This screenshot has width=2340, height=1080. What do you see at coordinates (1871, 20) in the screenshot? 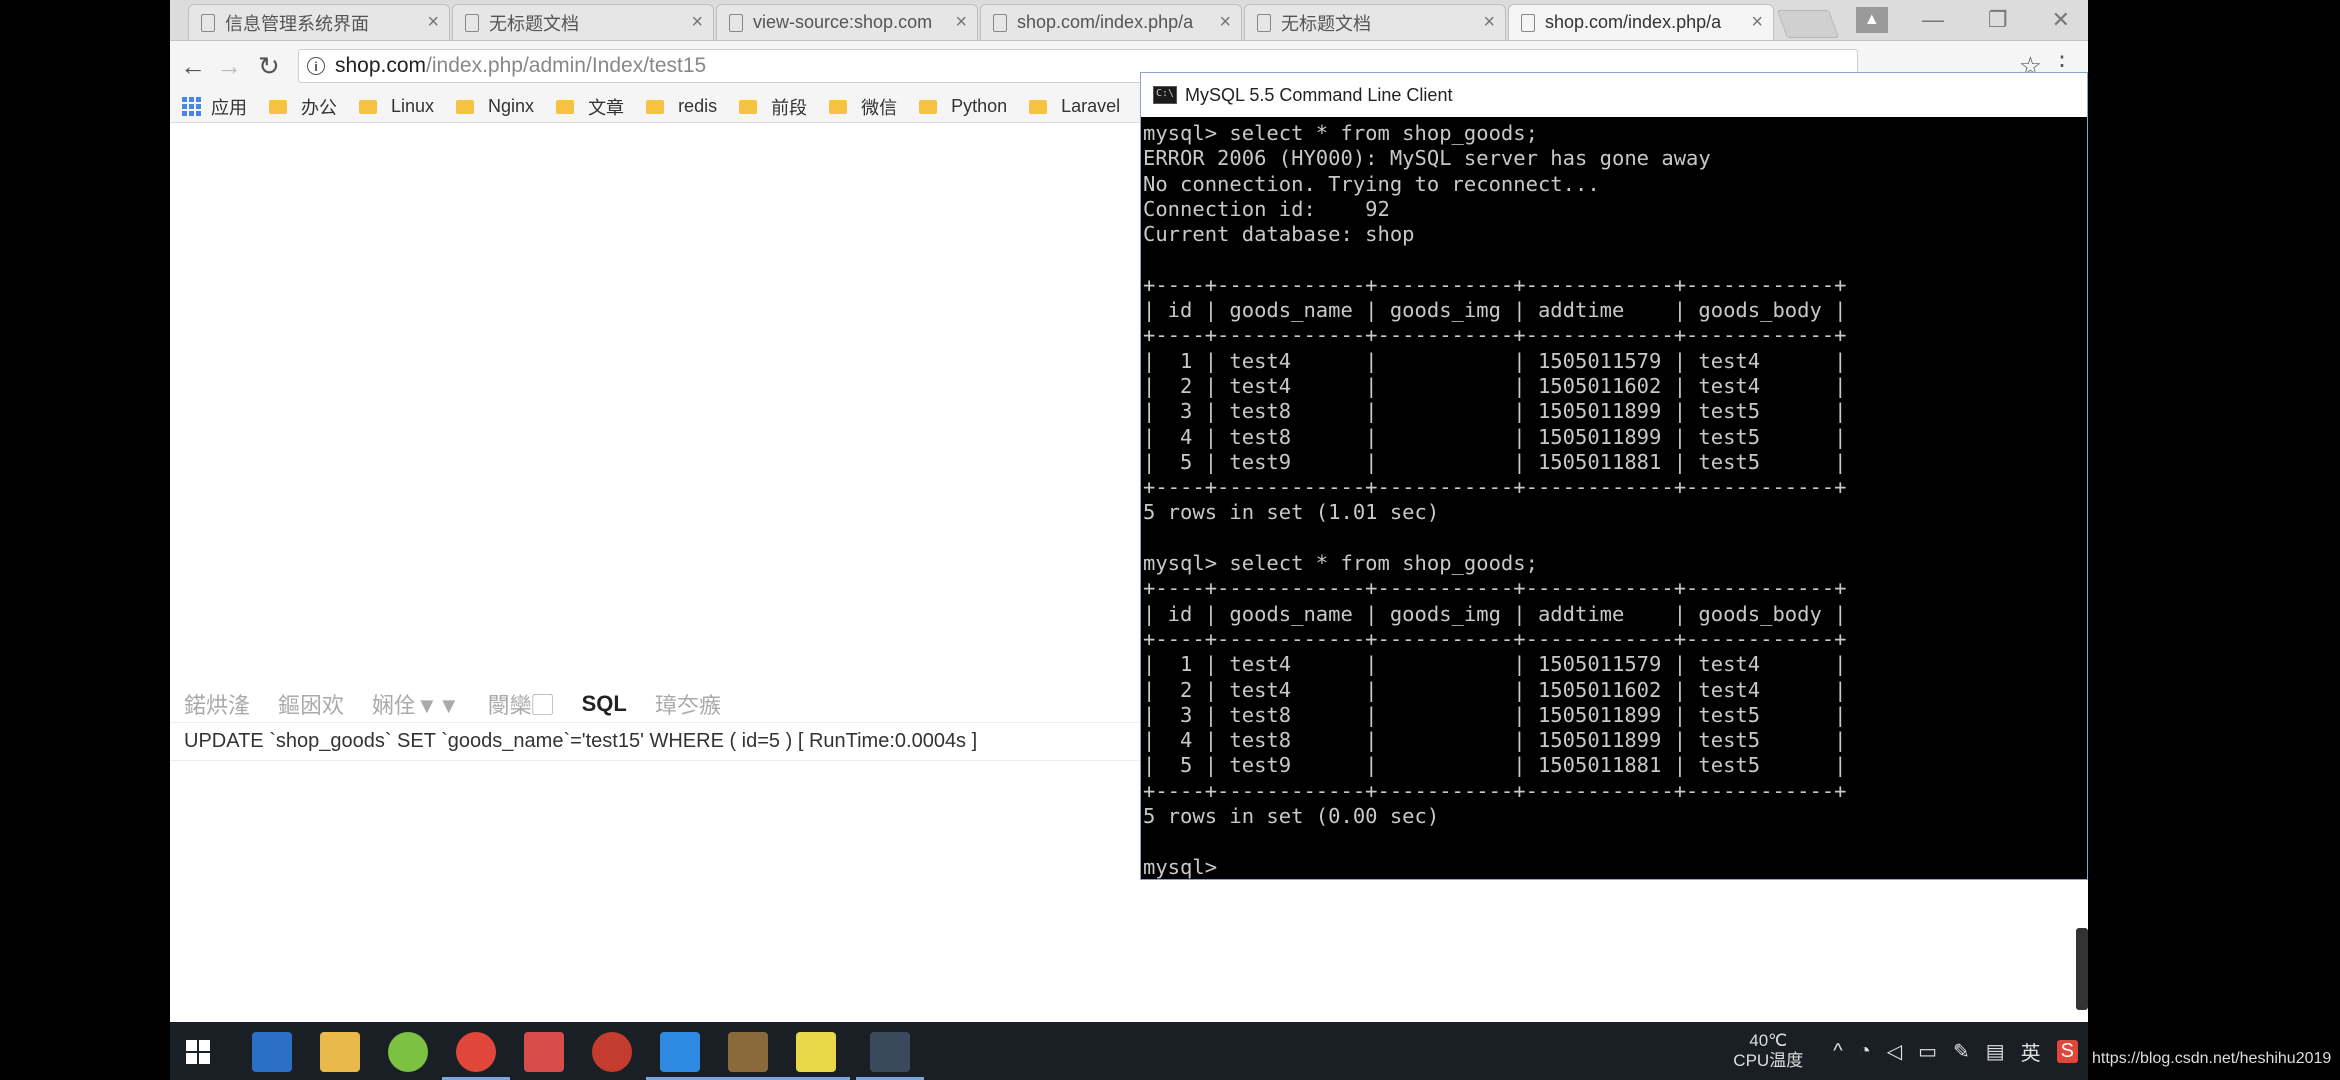
I see `profile-icon: ▲` at bounding box center [1871, 20].